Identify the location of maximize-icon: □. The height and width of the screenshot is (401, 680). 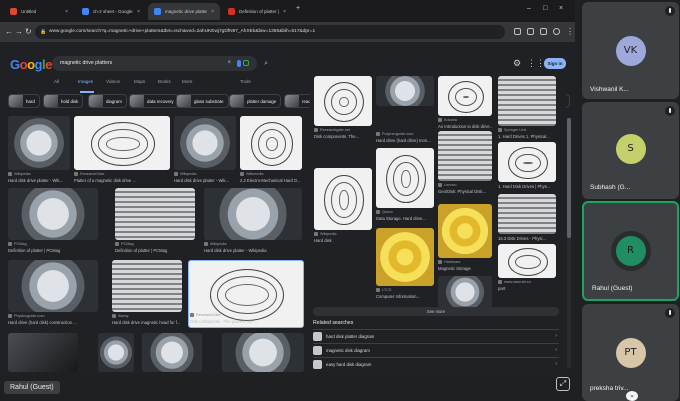
(545, 8).